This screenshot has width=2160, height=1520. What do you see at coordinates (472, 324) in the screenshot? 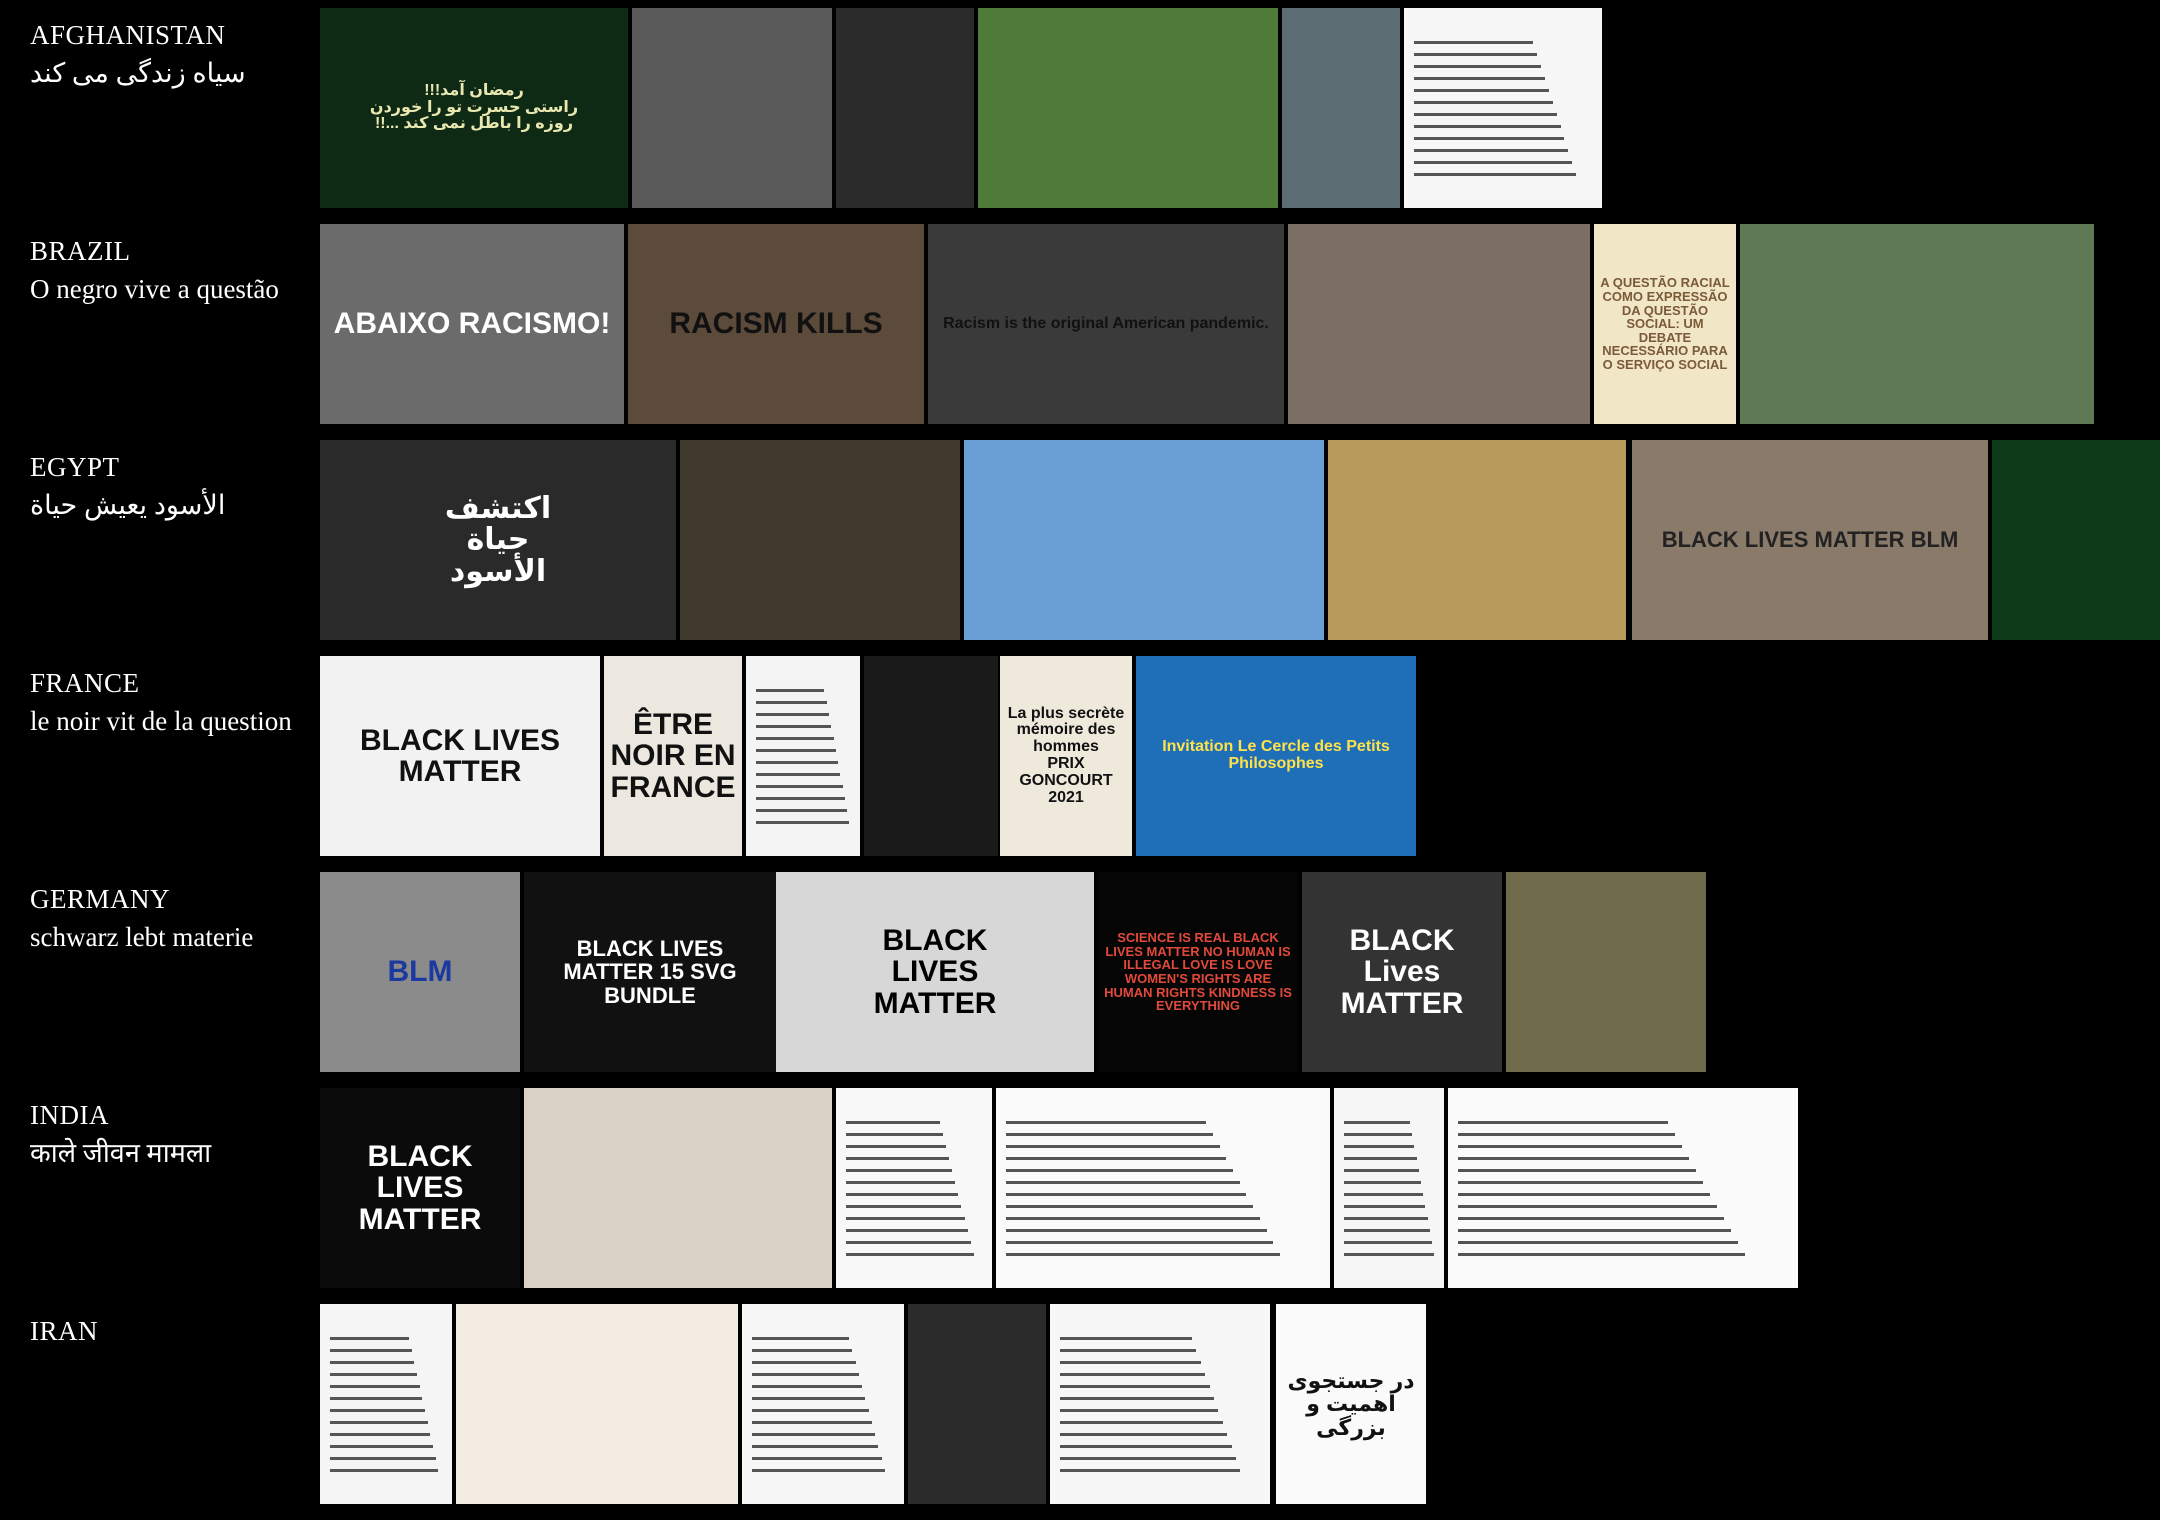
I see `brazil-image-1-protest-abaixo-racismo: ABAIXO RACISMO!` at bounding box center [472, 324].